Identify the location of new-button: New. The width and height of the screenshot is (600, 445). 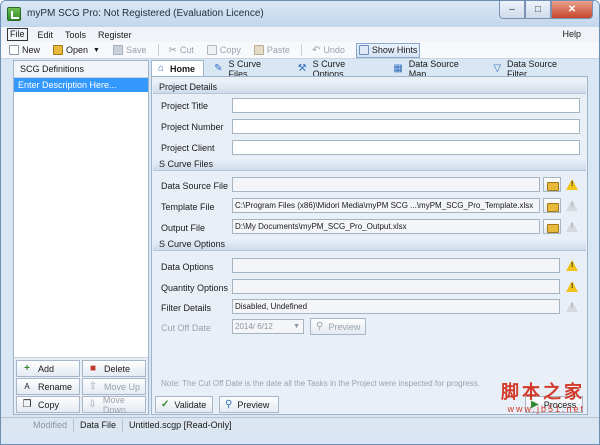
(24, 50).